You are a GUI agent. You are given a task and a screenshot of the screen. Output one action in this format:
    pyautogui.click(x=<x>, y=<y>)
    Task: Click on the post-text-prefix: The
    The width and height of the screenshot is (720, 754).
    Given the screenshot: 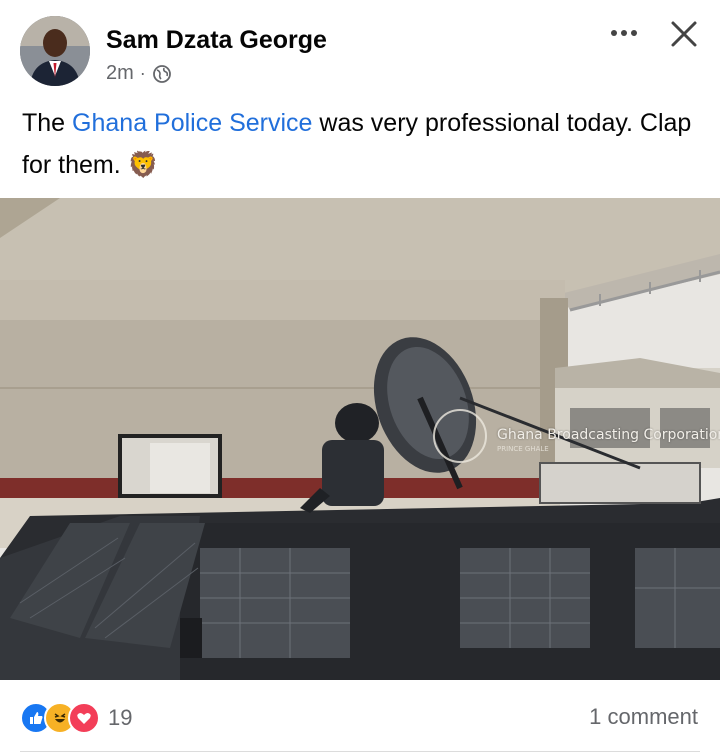 What is the action you would take?
    pyautogui.click(x=47, y=123)
    